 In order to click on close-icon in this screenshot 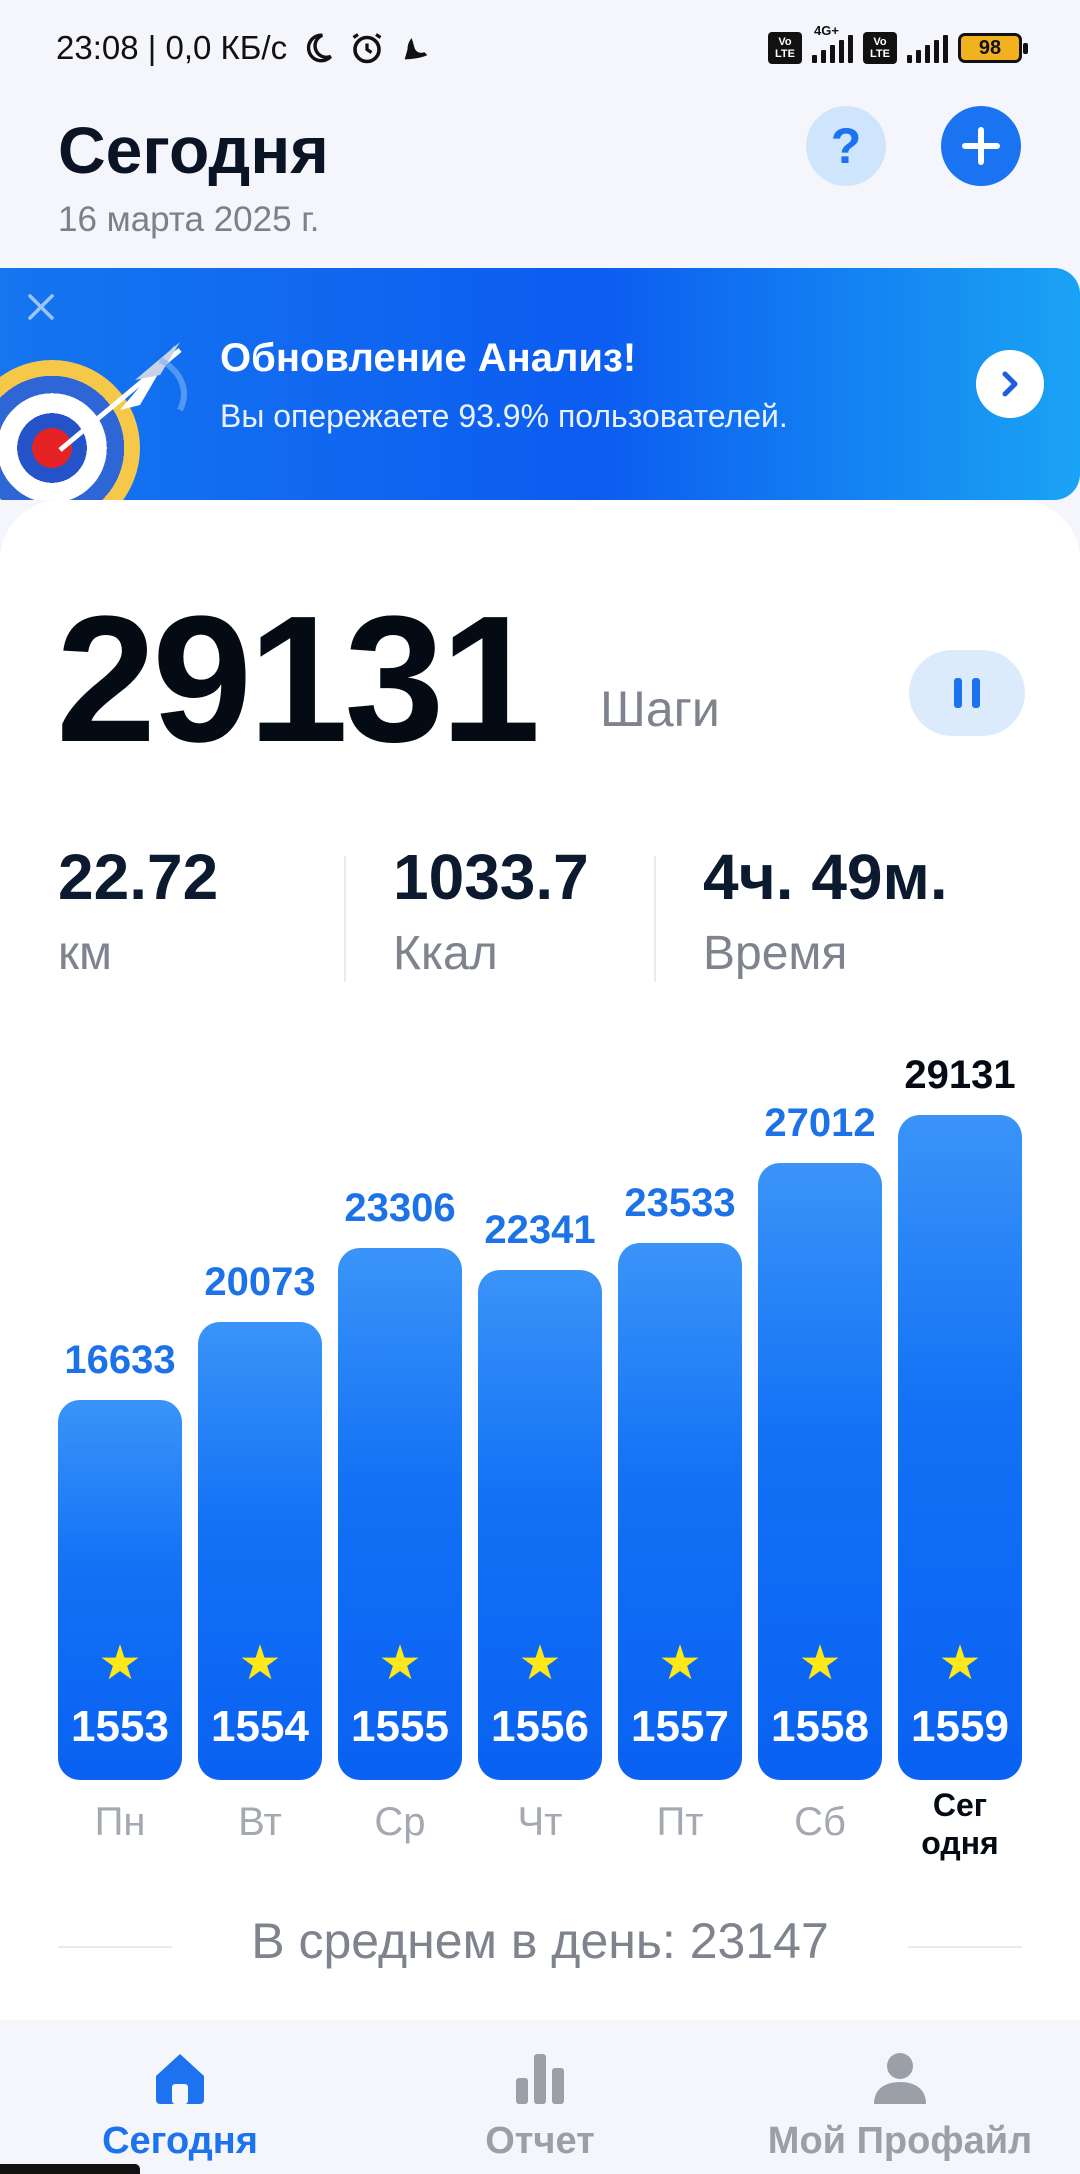, I will do `click(41, 307)`.